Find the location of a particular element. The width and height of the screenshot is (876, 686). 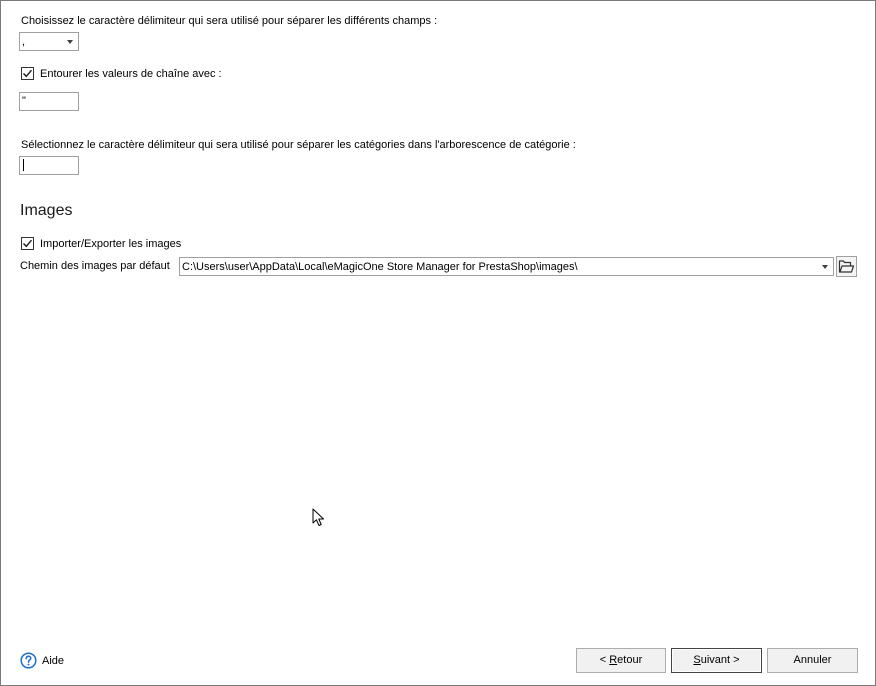

next-label: uivant > is located at coordinates (720, 660).